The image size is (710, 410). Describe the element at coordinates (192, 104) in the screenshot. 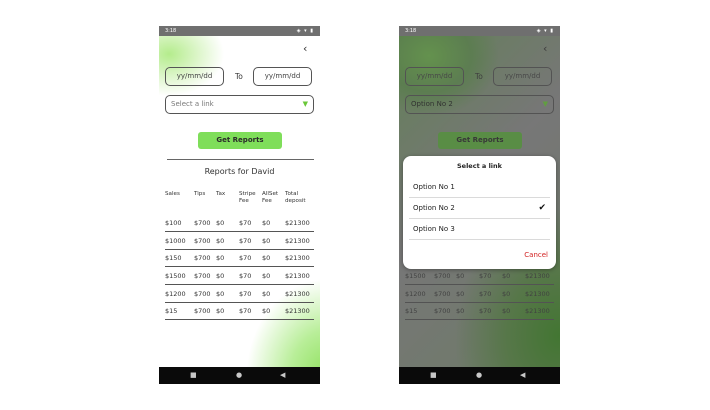

I see `link-select-value: Select a link` at that location.